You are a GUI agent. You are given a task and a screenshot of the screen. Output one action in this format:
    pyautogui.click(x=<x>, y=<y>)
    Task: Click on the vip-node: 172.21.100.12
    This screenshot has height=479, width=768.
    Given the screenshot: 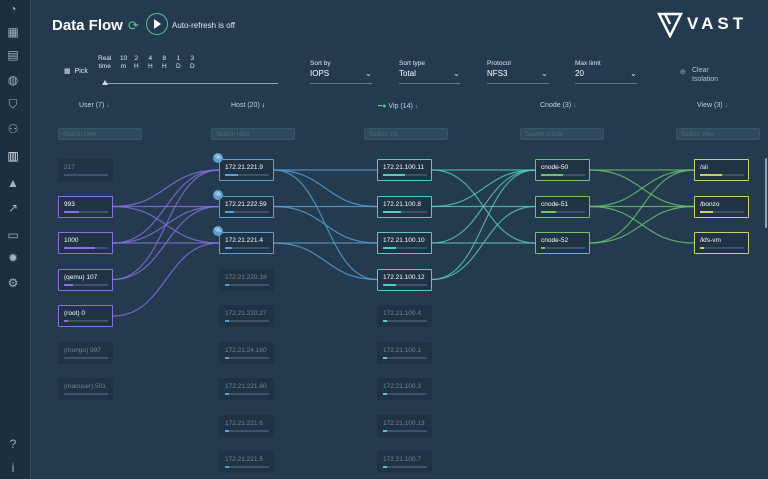 What is the action you would take?
    pyautogui.click(x=404, y=279)
    